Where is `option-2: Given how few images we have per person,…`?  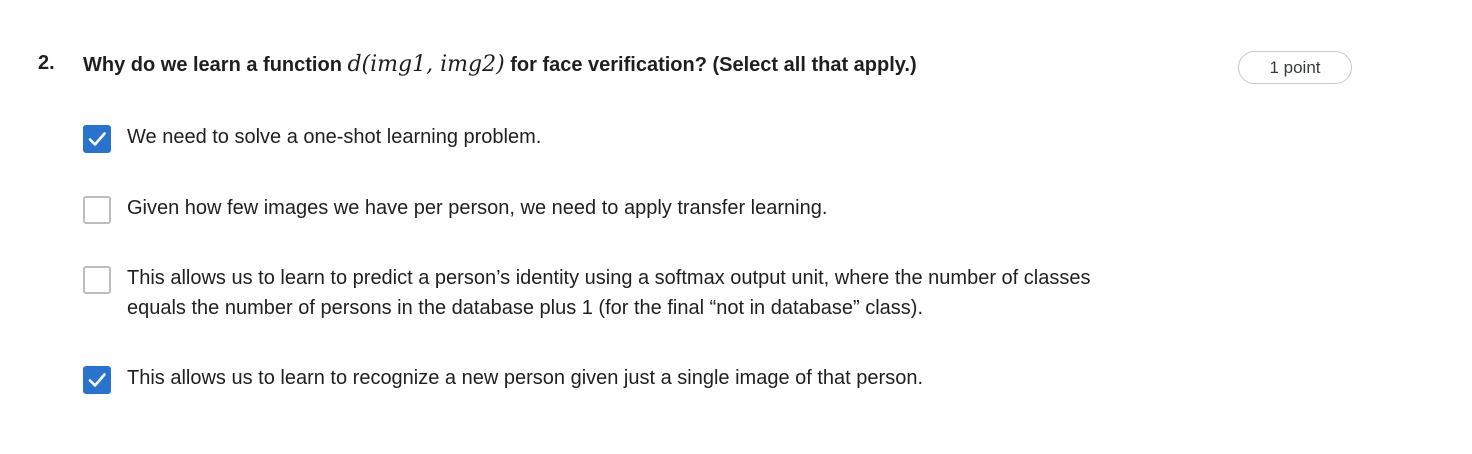
option-2: Given how few images we have per person,… is located at coordinates (600, 210).